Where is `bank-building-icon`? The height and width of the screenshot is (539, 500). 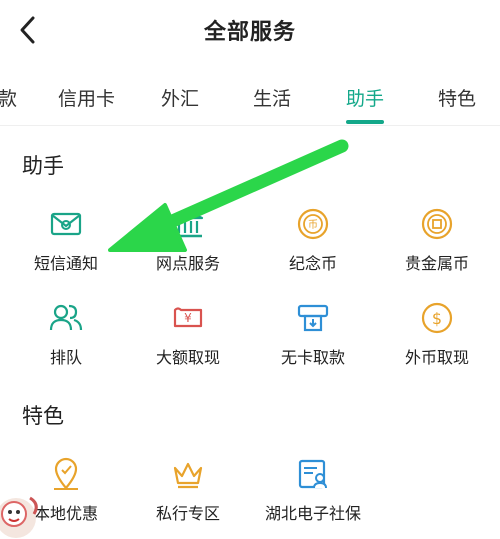
bank-building-icon is located at coordinates (188, 223).